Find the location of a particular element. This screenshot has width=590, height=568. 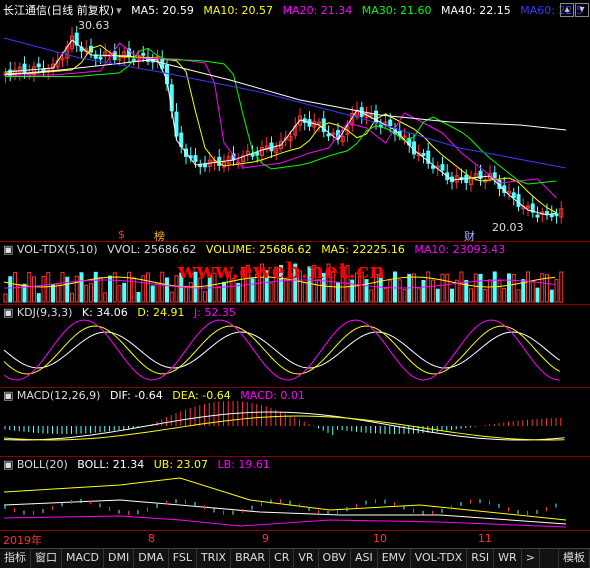

collapse-down-icon: ▾ is located at coordinates (582, 10).